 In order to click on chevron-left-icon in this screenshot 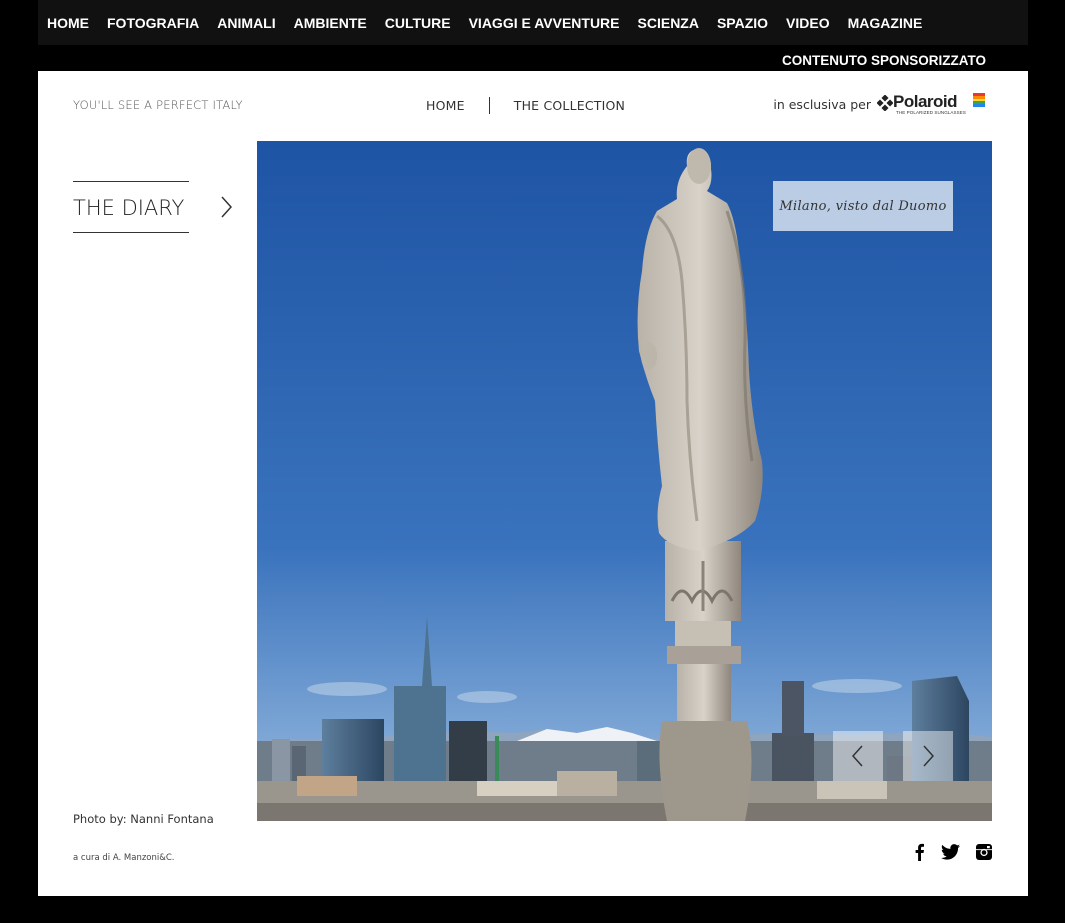, I will do `click(857, 756)`.